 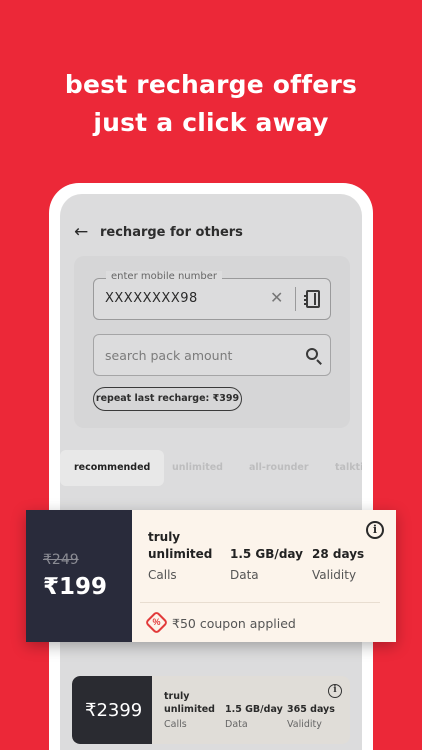 I want to click on plan-tabs: recommended unlimited all-rounder talkti, so click(x=211, y=468).